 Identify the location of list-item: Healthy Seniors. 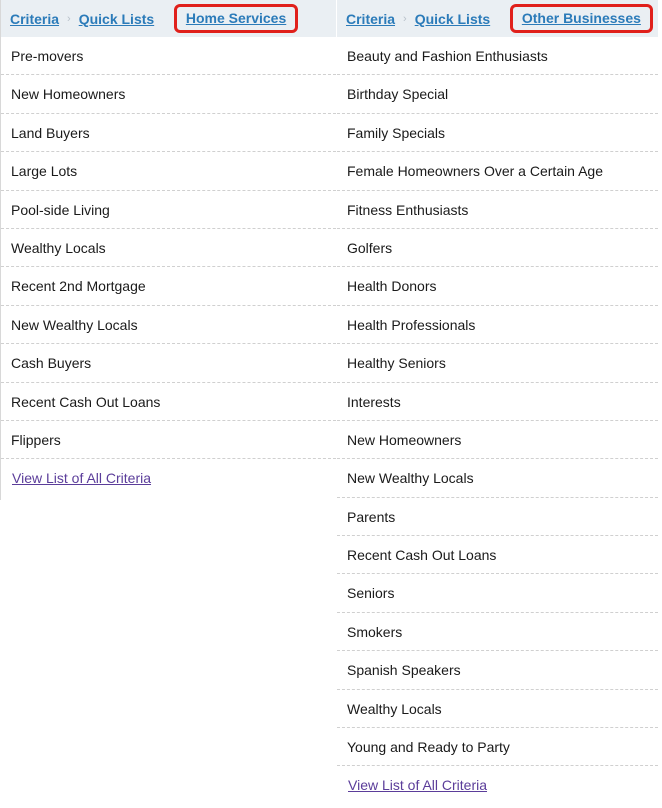
(497, 363).